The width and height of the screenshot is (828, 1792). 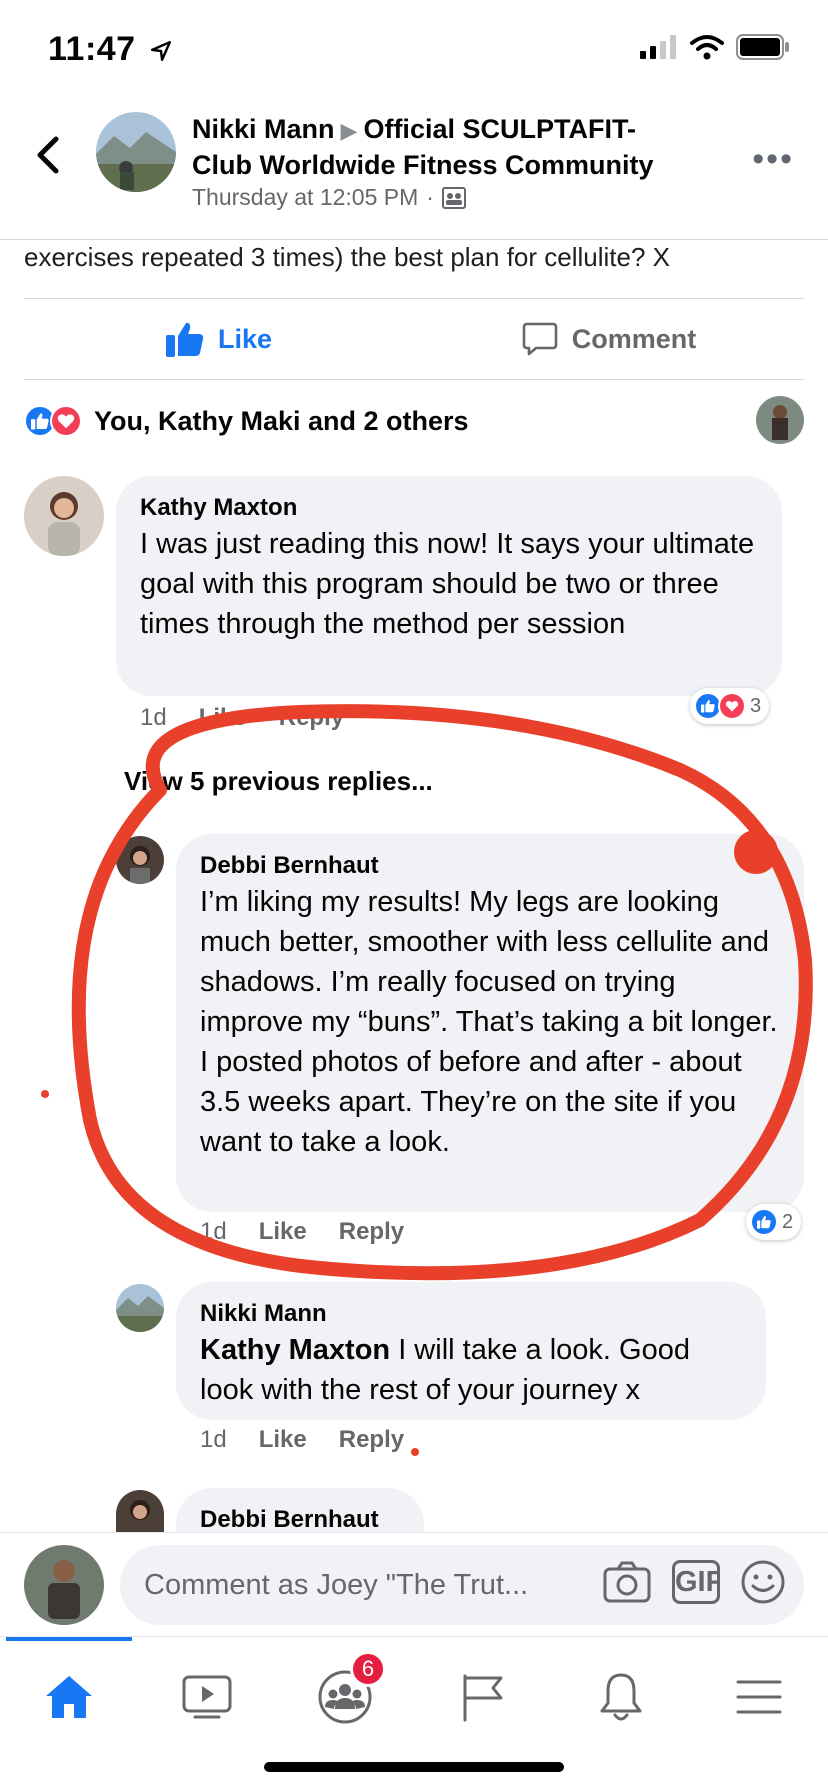 What do you see at coordinates (764, 1222) in the screenshot?
I see `like-reaction-icon` at bounding box center [764, 1222].